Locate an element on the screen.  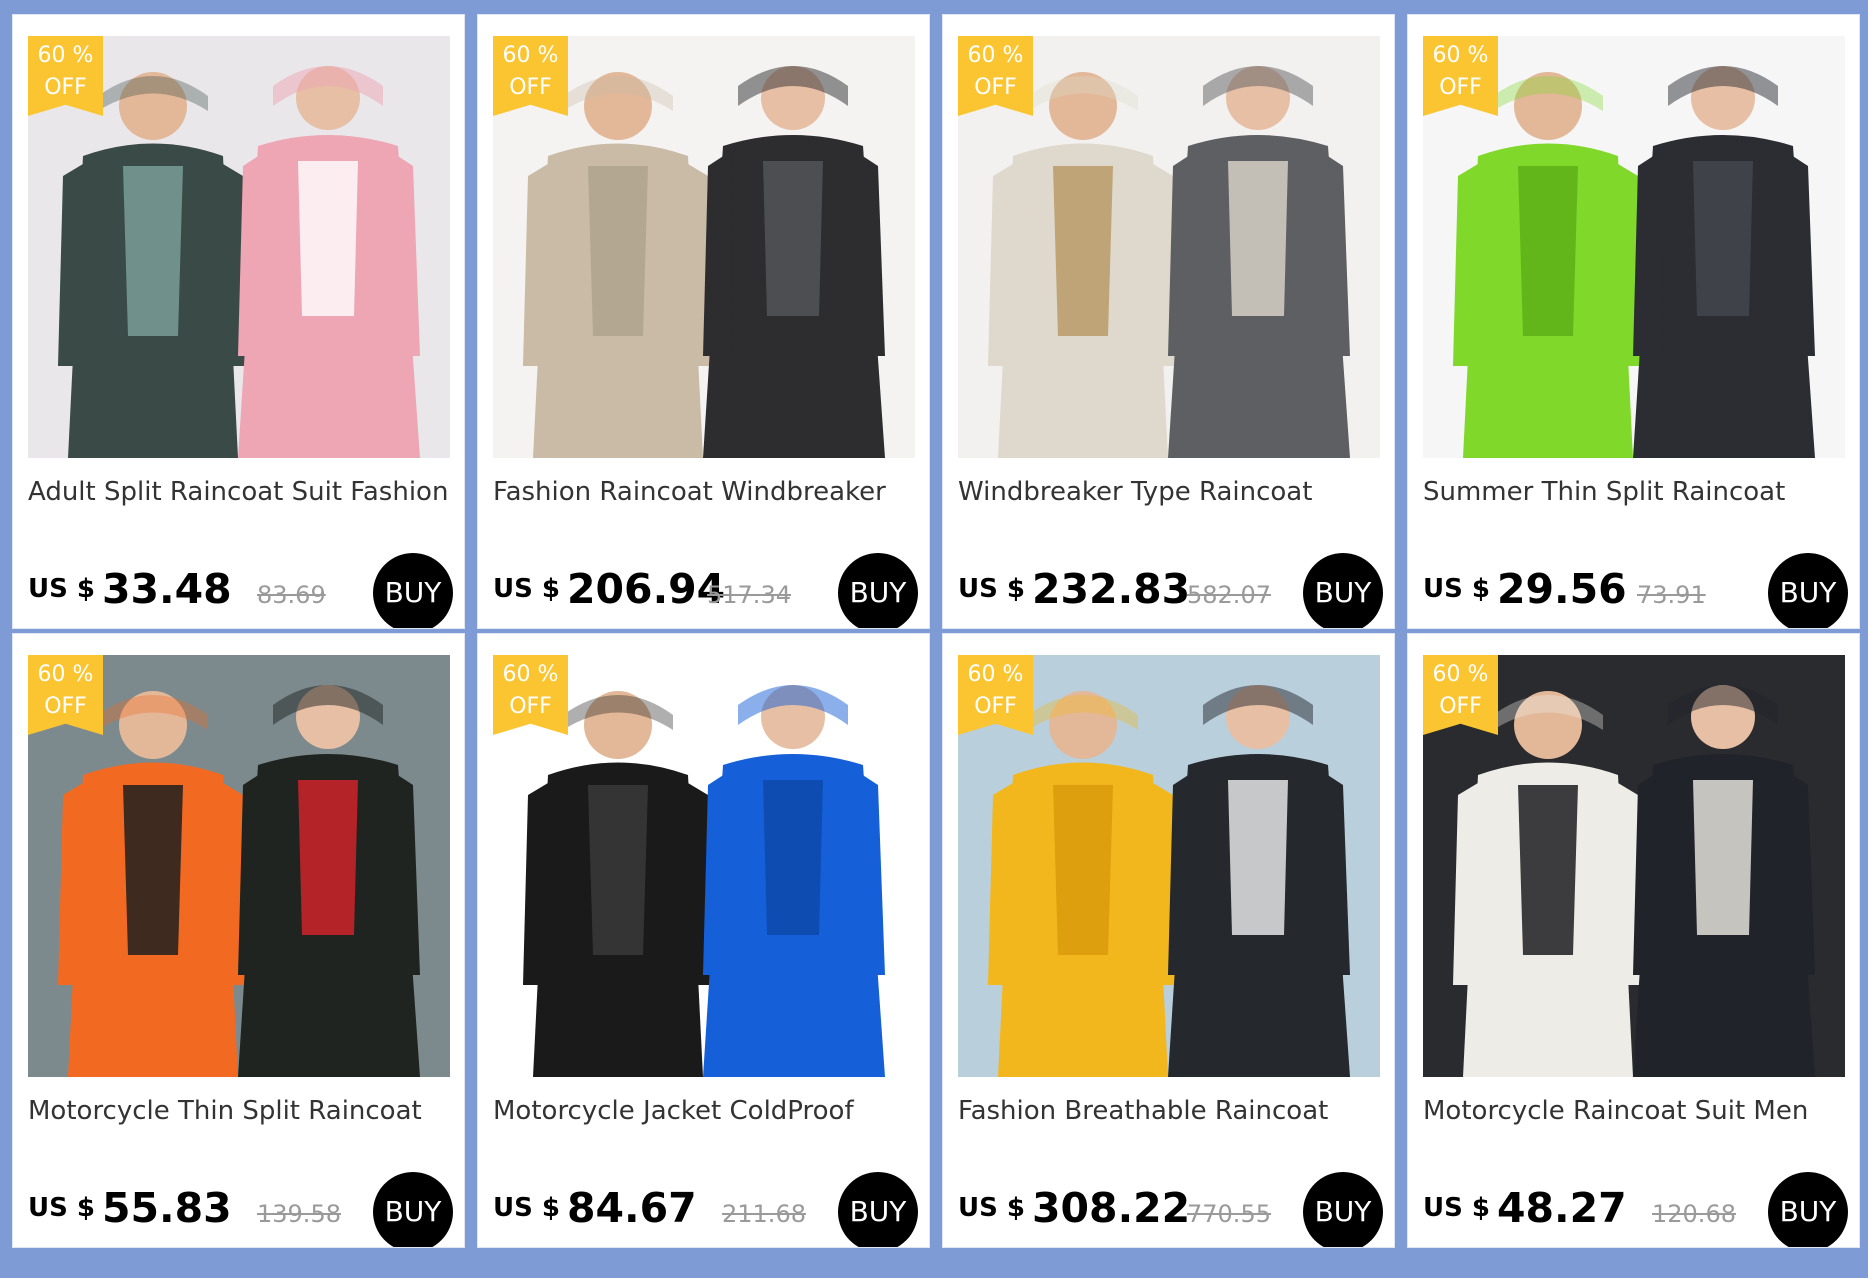
price-row: US $ 308.22 770.55 BUY is located at coordinates (1170, 1209).